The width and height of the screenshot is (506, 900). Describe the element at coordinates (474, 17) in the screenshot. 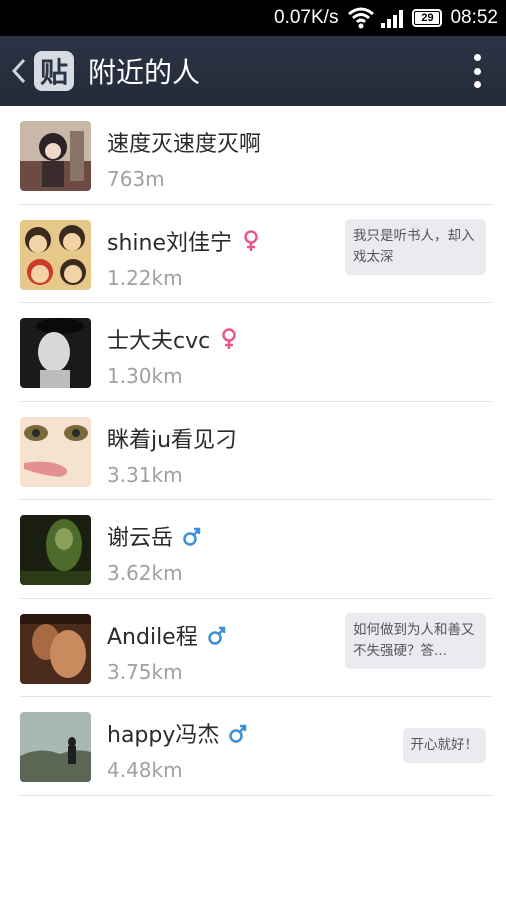

I see `clock: 08:52` at that location.